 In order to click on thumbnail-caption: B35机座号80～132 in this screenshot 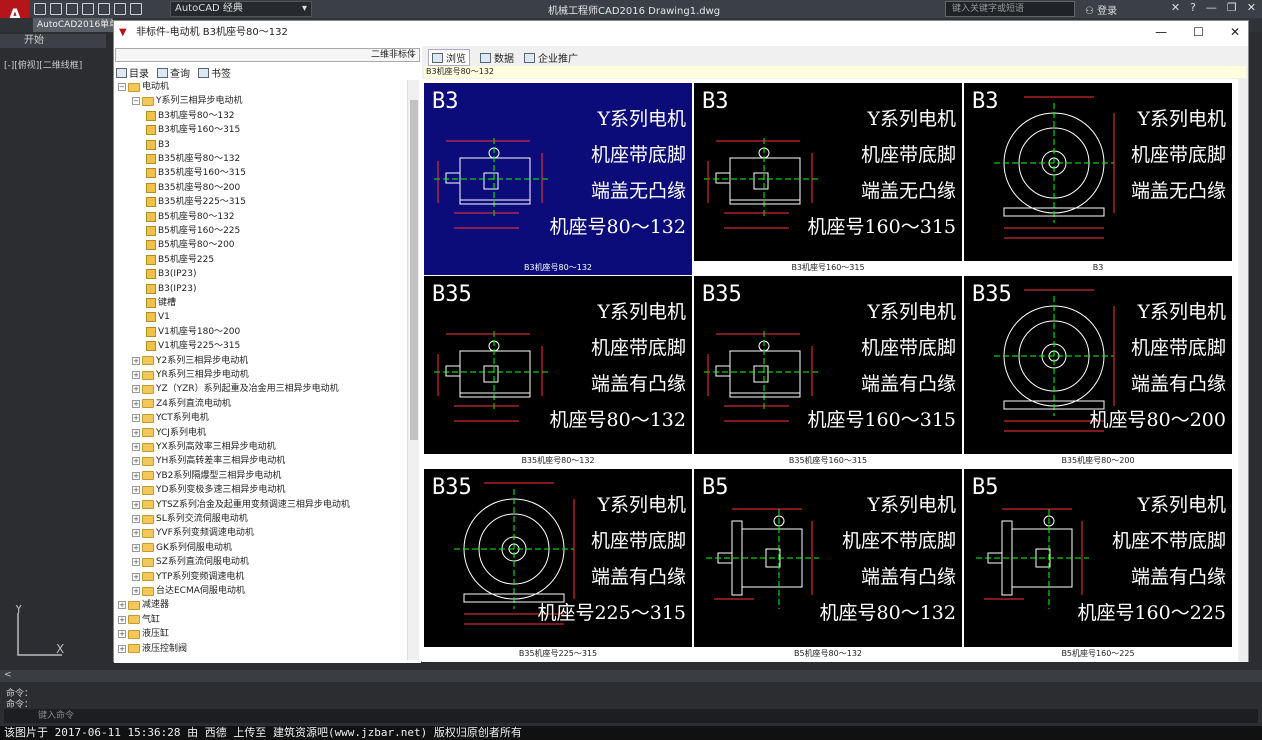, I will do `click(558, 461)`.